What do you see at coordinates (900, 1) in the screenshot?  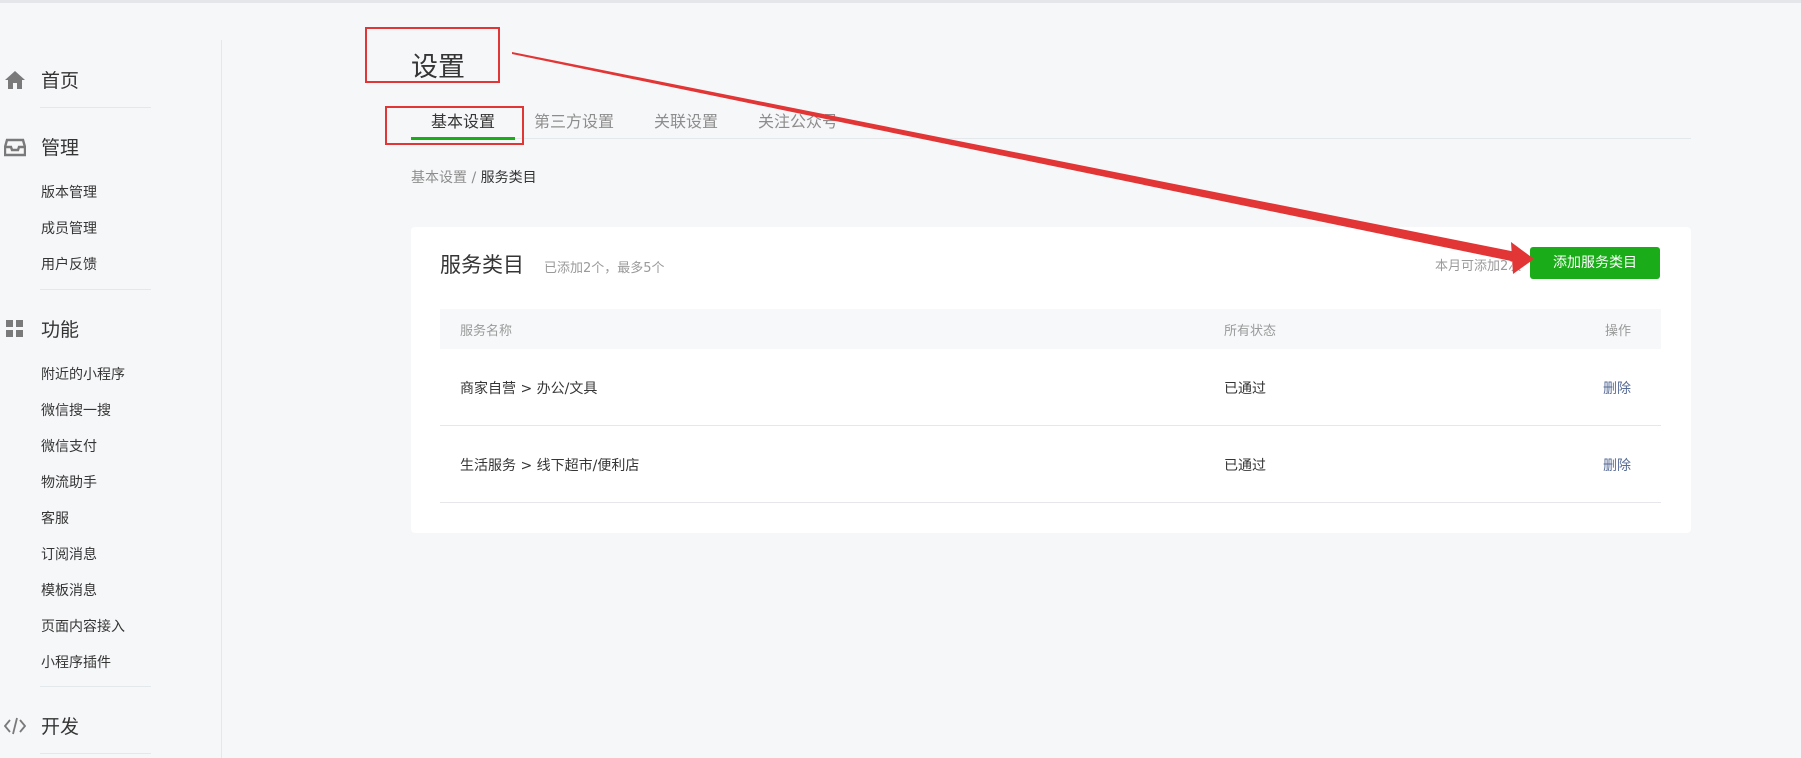 I see `top-border` at bounding box center [900, 1].